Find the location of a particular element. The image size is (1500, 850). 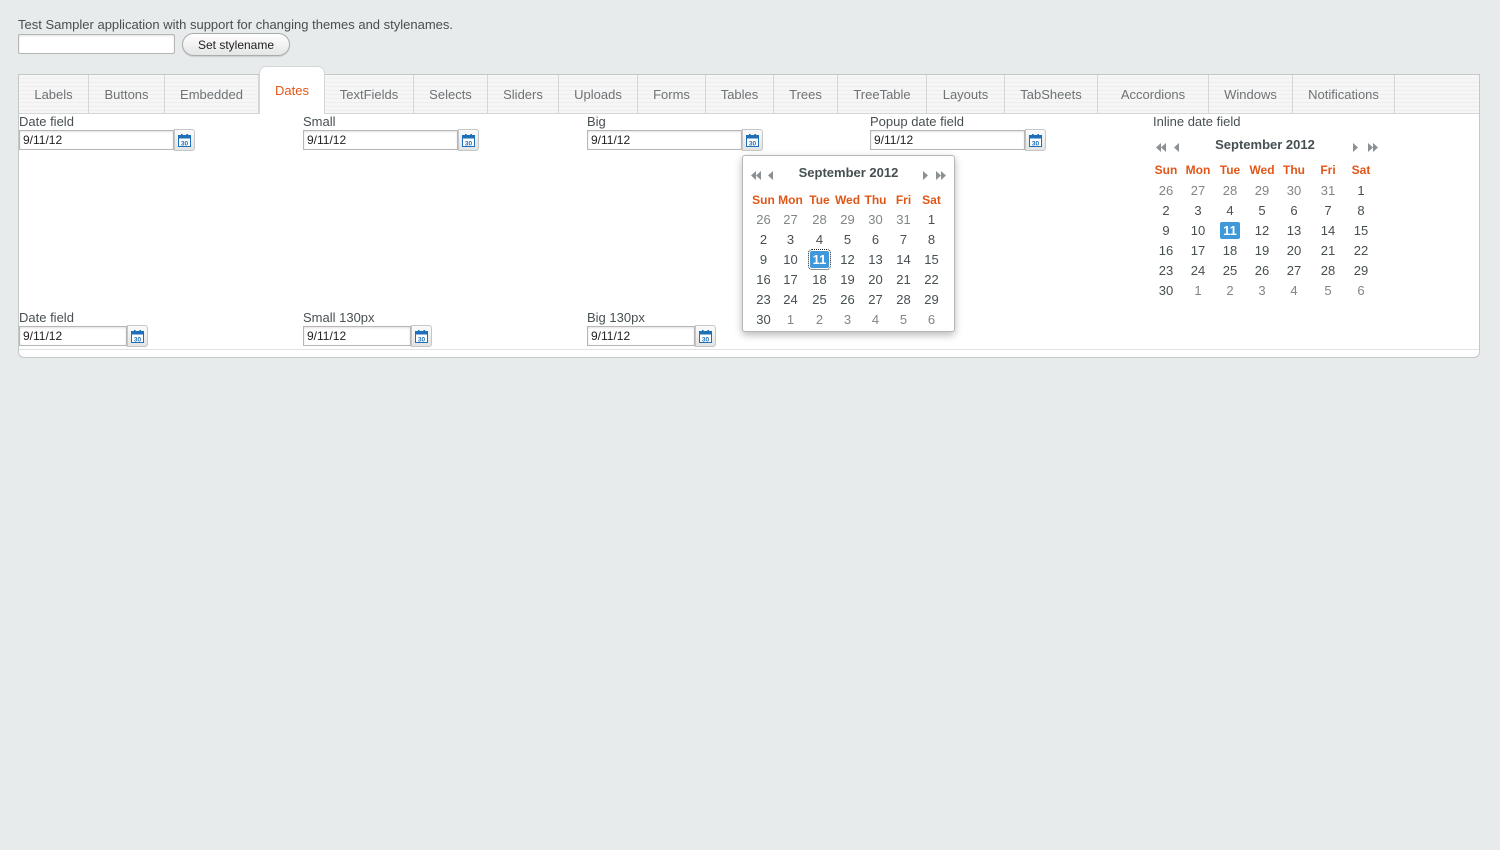

tab-tabsheets: TabSheets is located at coordinates (1051, 94).